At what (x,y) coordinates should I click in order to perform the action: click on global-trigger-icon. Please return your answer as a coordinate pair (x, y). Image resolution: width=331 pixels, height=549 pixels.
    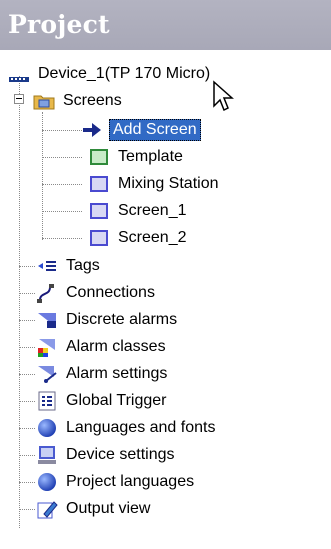
    Looking at the image, I should click on (47, 401).